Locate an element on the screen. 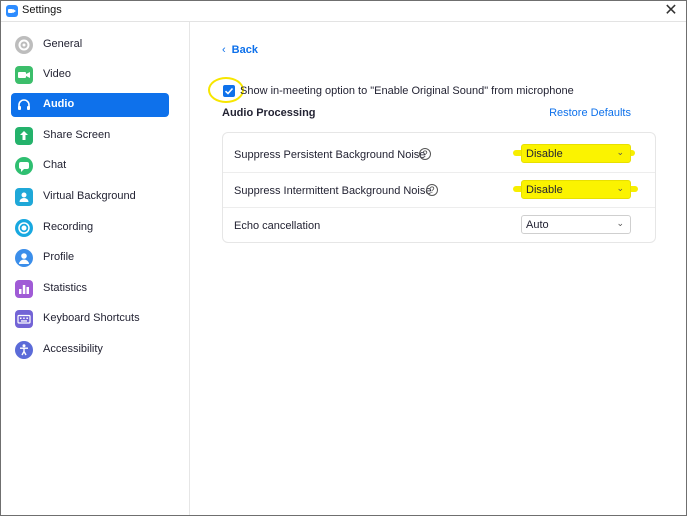  close-icon: ✕ is located at coordinates (671, 11).